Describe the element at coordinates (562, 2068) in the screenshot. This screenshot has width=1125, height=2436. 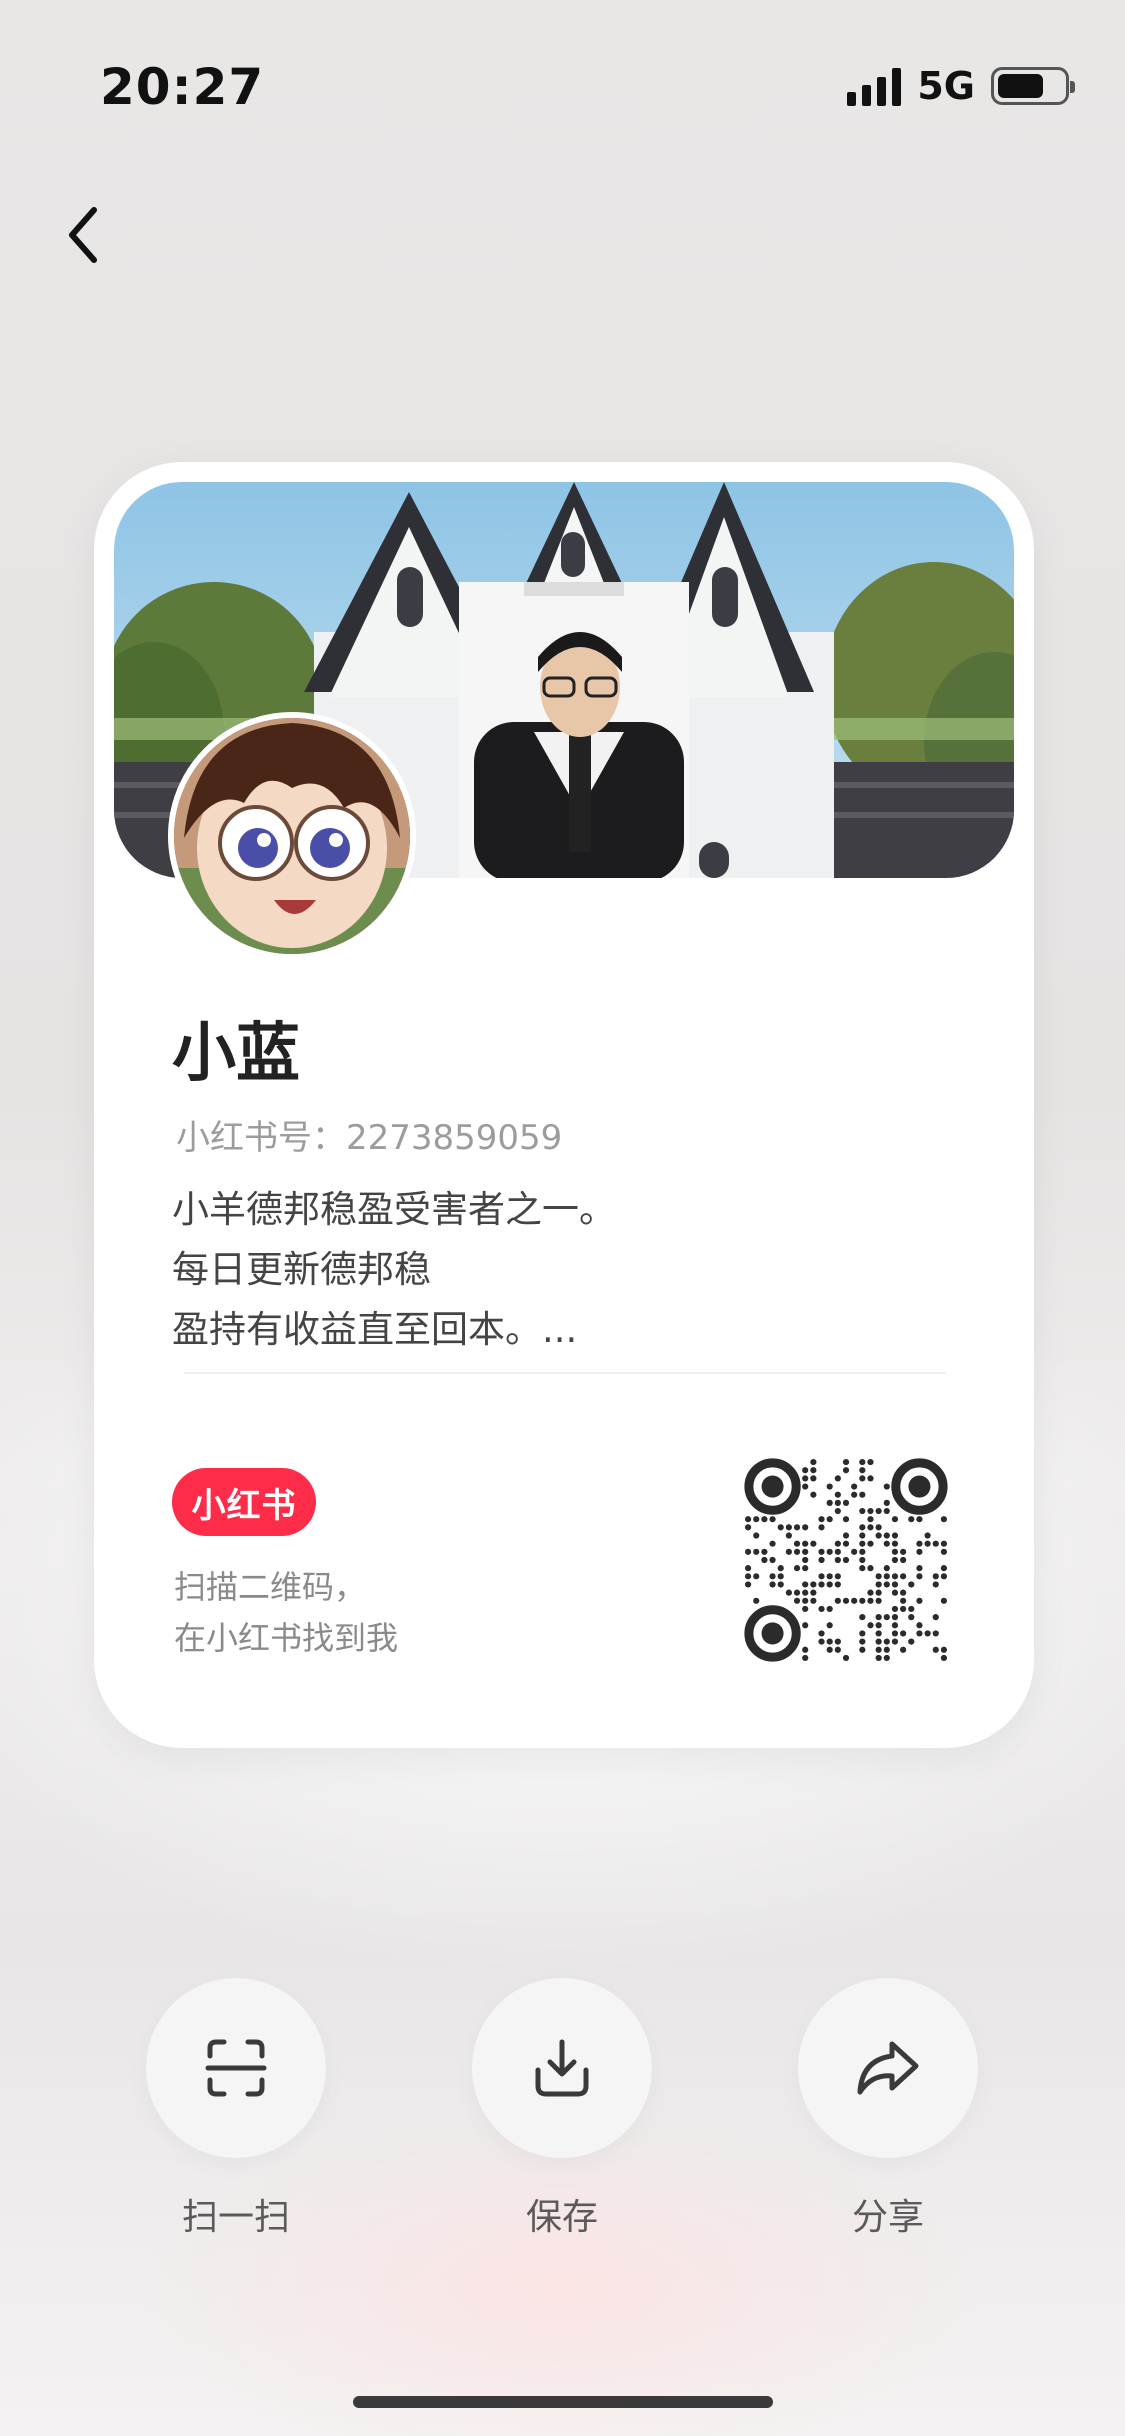
I see `download-icon` at that location.